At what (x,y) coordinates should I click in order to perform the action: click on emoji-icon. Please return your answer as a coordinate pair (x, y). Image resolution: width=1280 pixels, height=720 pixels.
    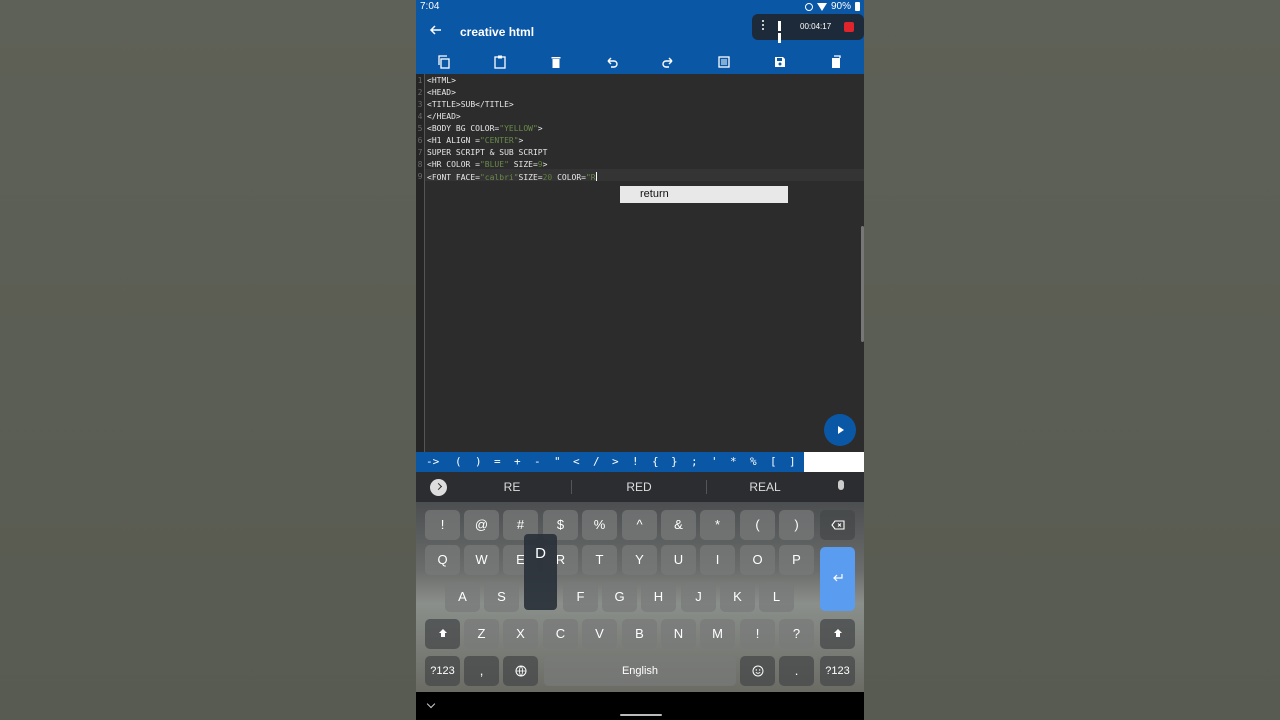
    Looking at the image, I should click on (757, 671).